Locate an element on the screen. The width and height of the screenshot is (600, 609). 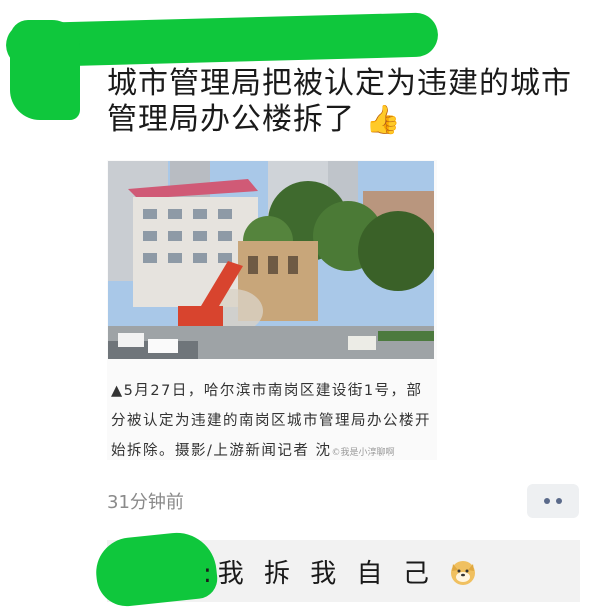
doge-icon is located at coordinates (463, 573).